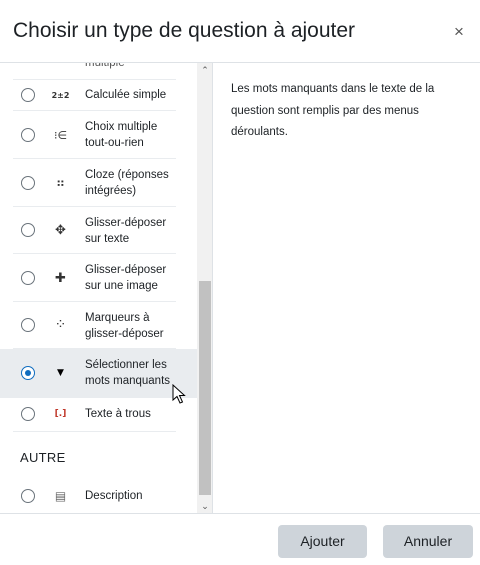  What do you see at coordinates (60, 230) in the screenshot?
I see `drag-drop-text-icon: ✥` at bounding box center [60, 230].